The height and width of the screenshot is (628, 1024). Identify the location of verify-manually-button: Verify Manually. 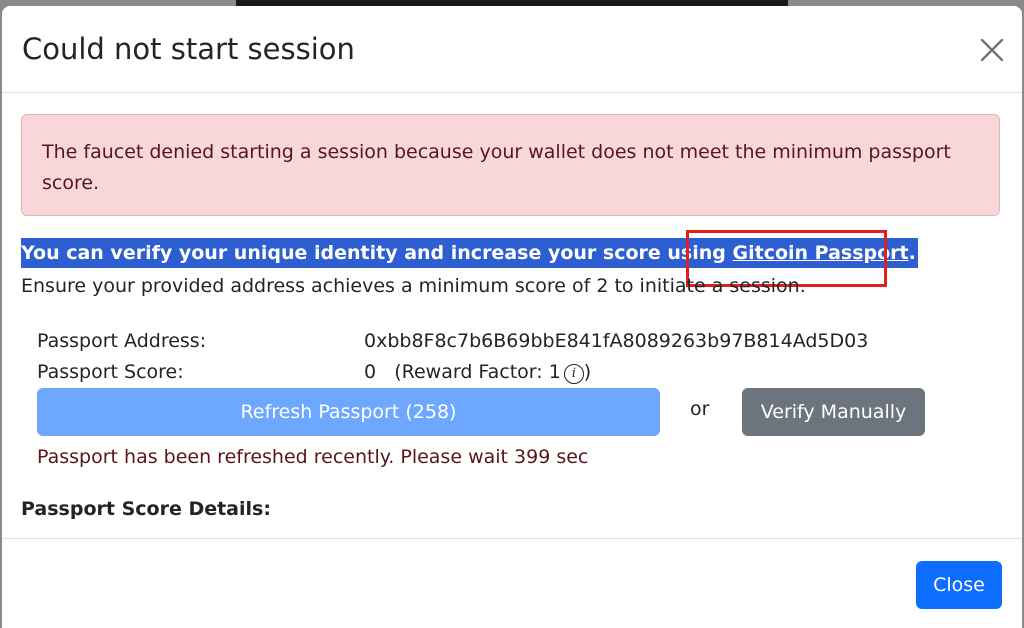
(833, 412).